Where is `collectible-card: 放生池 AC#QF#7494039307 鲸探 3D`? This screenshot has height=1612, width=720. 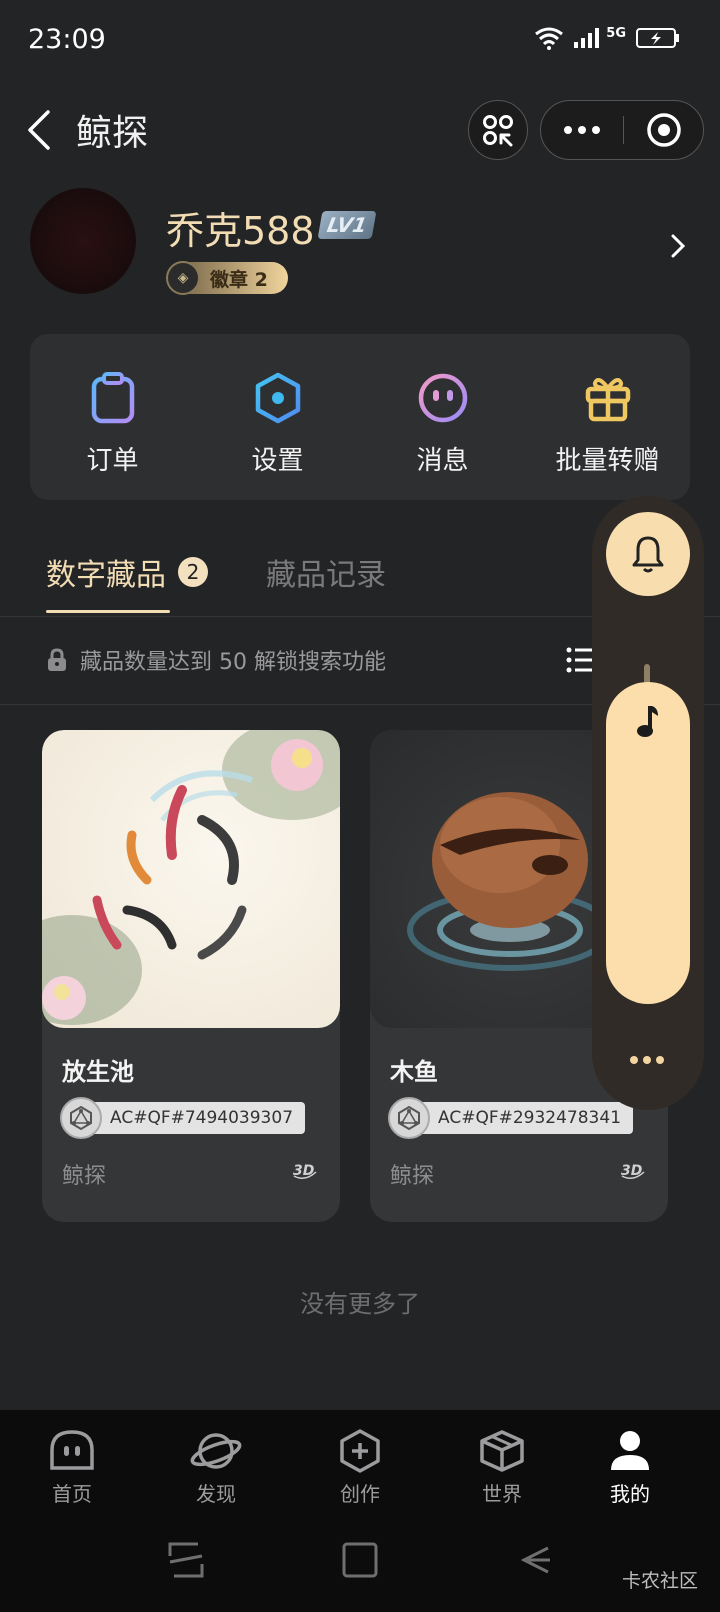
collectible-card: 放生池 AC#QF#7494039307 鲸探 3D is located at coordinates (191, 976).